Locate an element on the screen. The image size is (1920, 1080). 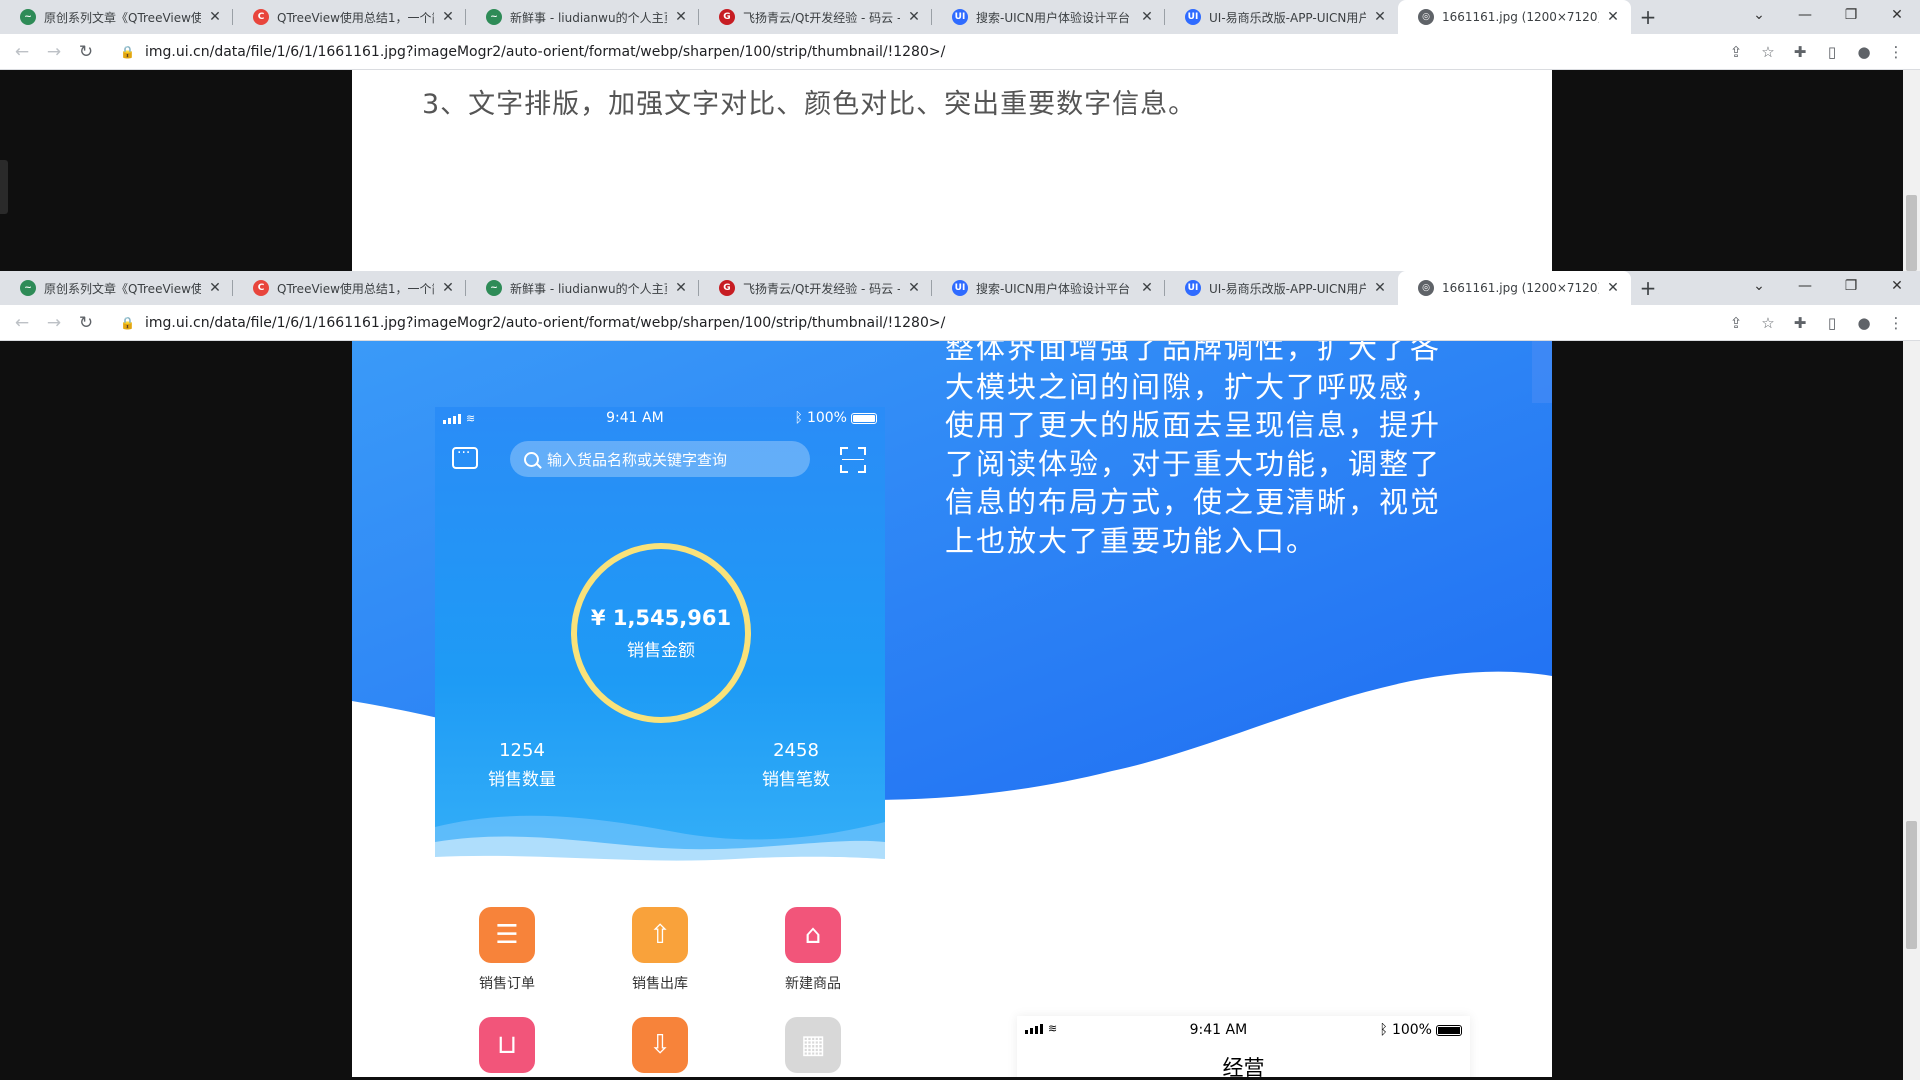
phone-search-row: 输入货品名称或关键字查询 is located at coordinates (660, 459).